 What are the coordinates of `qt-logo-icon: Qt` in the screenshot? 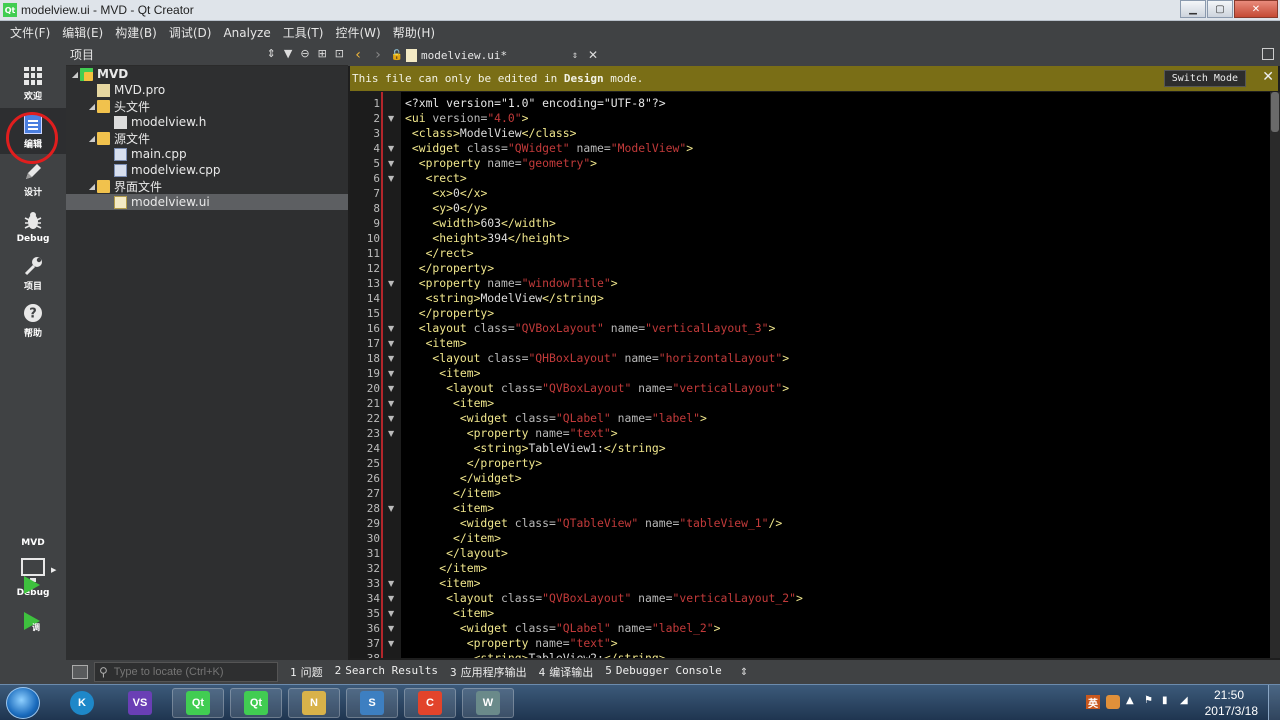 It's located at (10, 10).